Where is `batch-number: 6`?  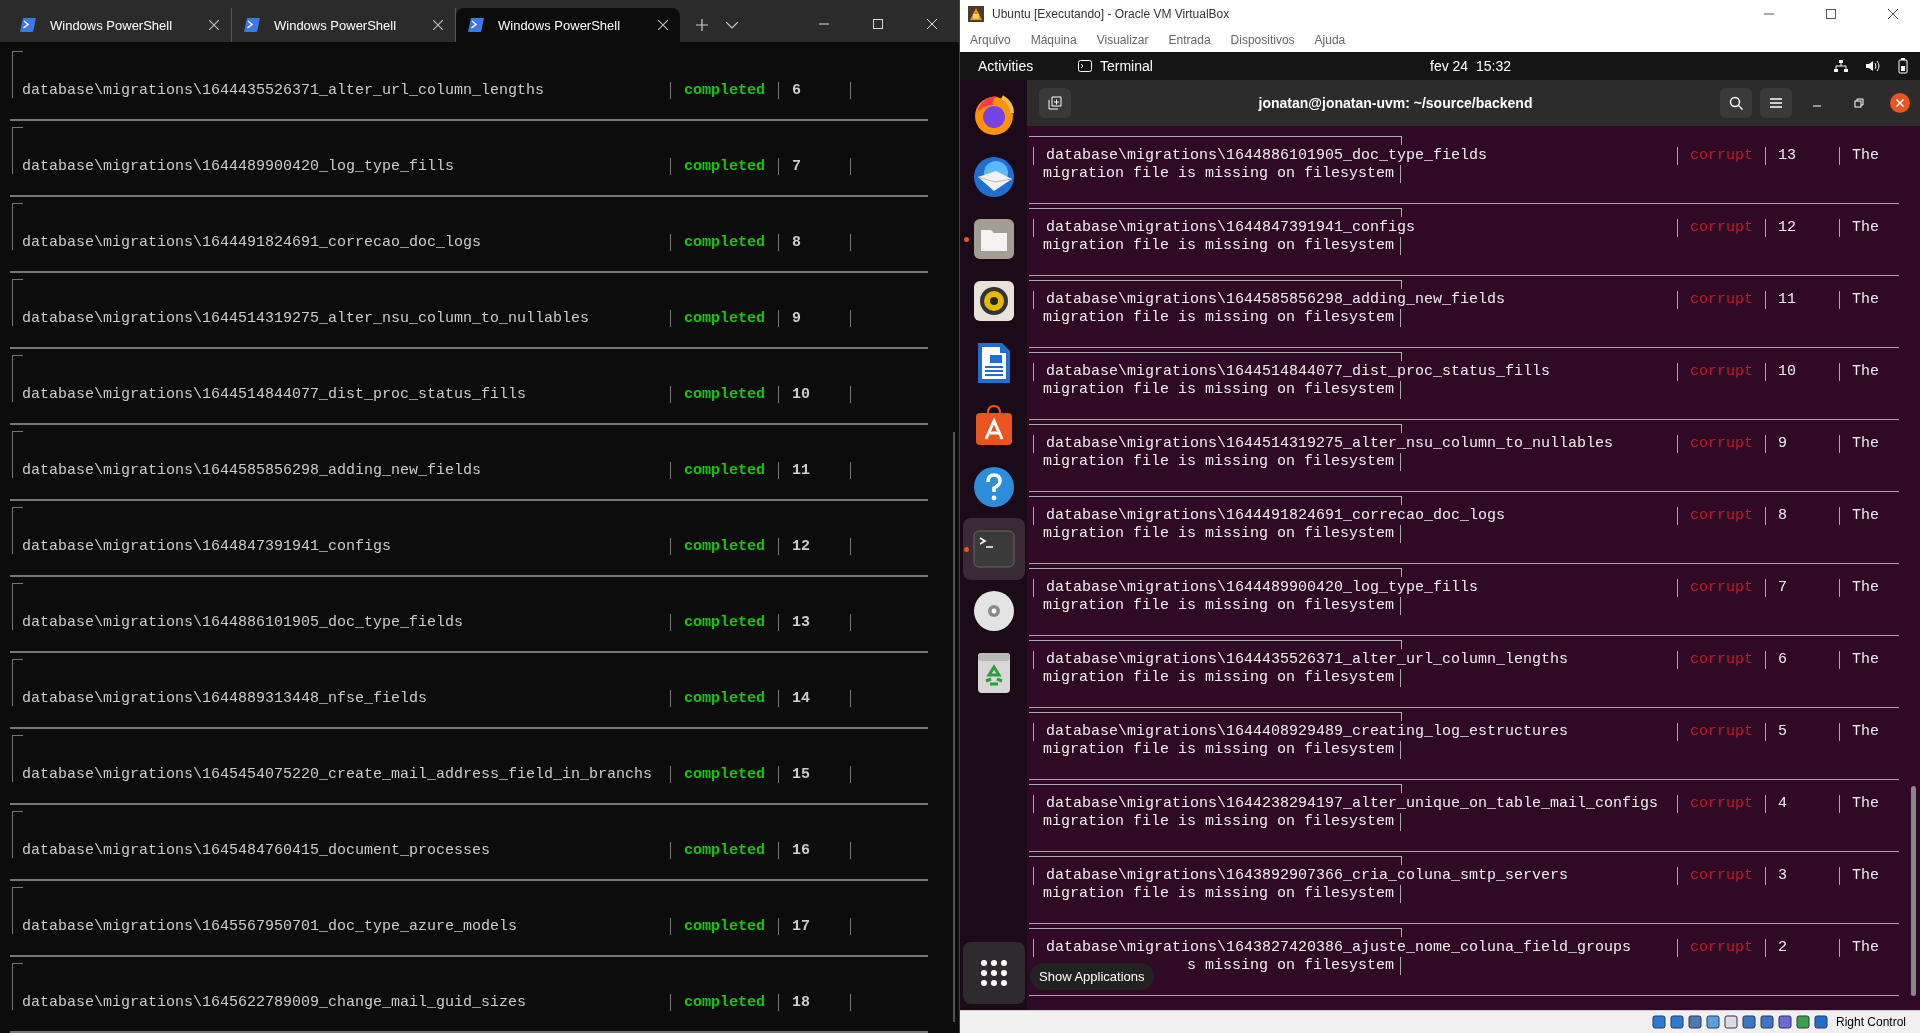
batch-number: 6 is located at coordinates (814, 90).